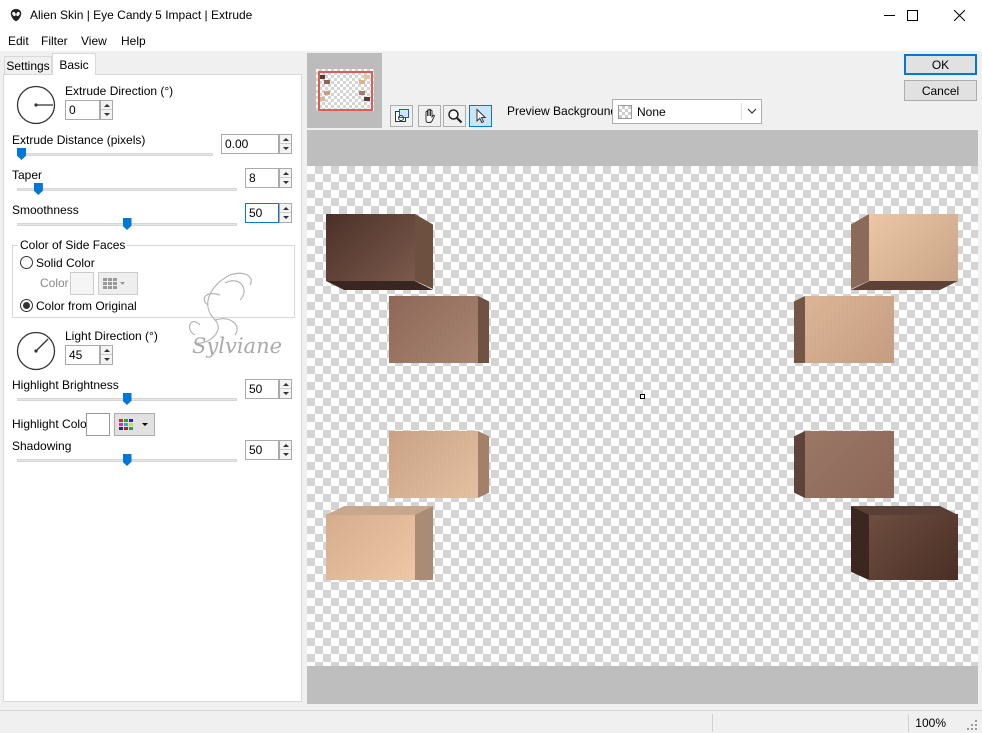 This screenshot has width=982, height=733. What do you see at coordinates (256, 450) in the screenshot?
I see `shadowing-value: 50` at bounding box center [256, 450].